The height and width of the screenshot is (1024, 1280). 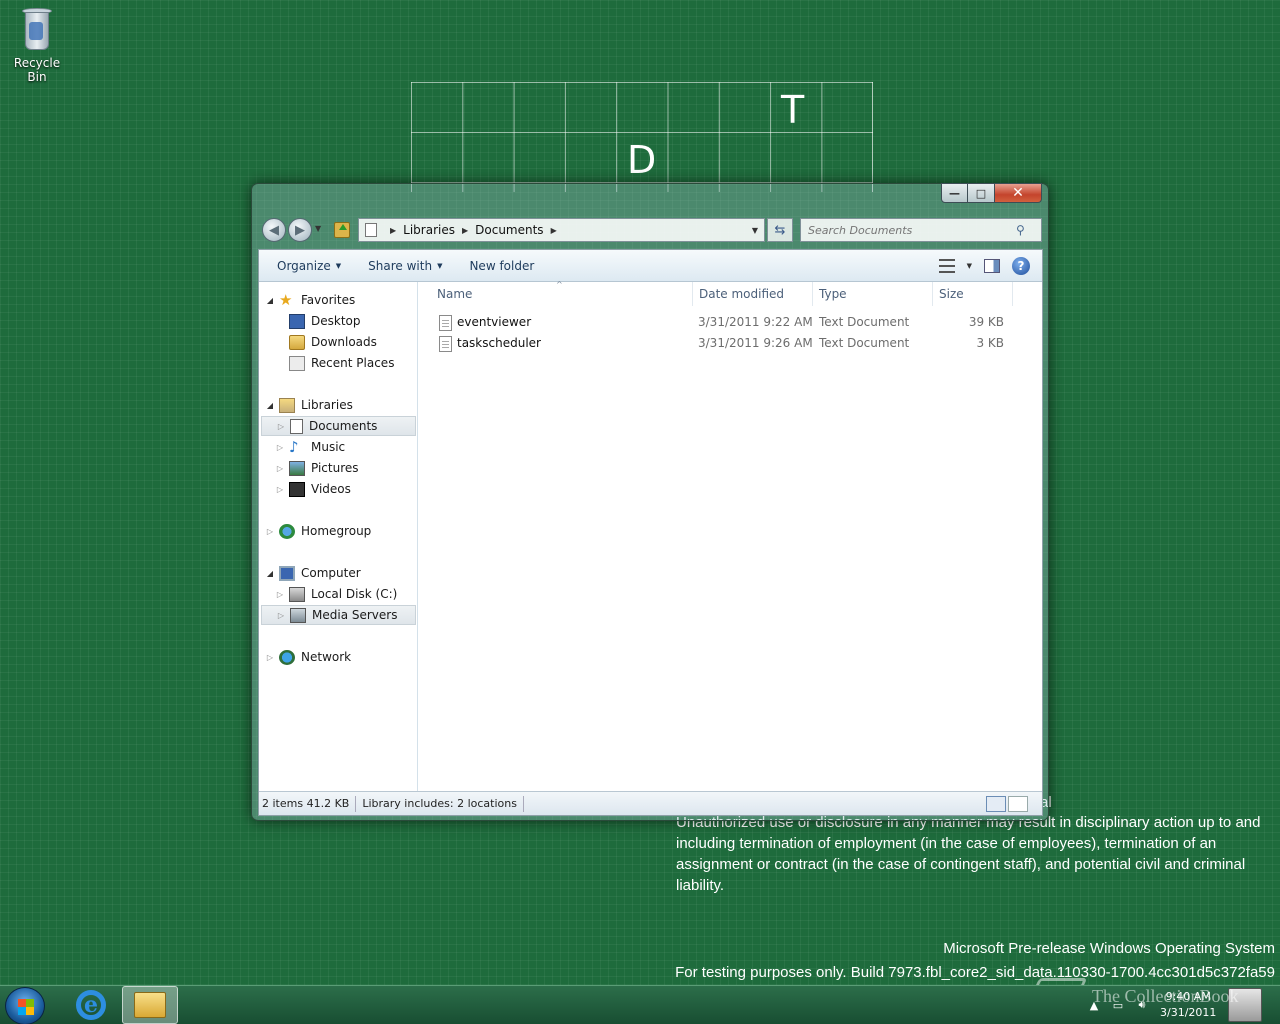 What do you see at coordinates (499, 343) in the screenshot?
I see `file-name: taskscheduler` at bounding box center [499, 343].